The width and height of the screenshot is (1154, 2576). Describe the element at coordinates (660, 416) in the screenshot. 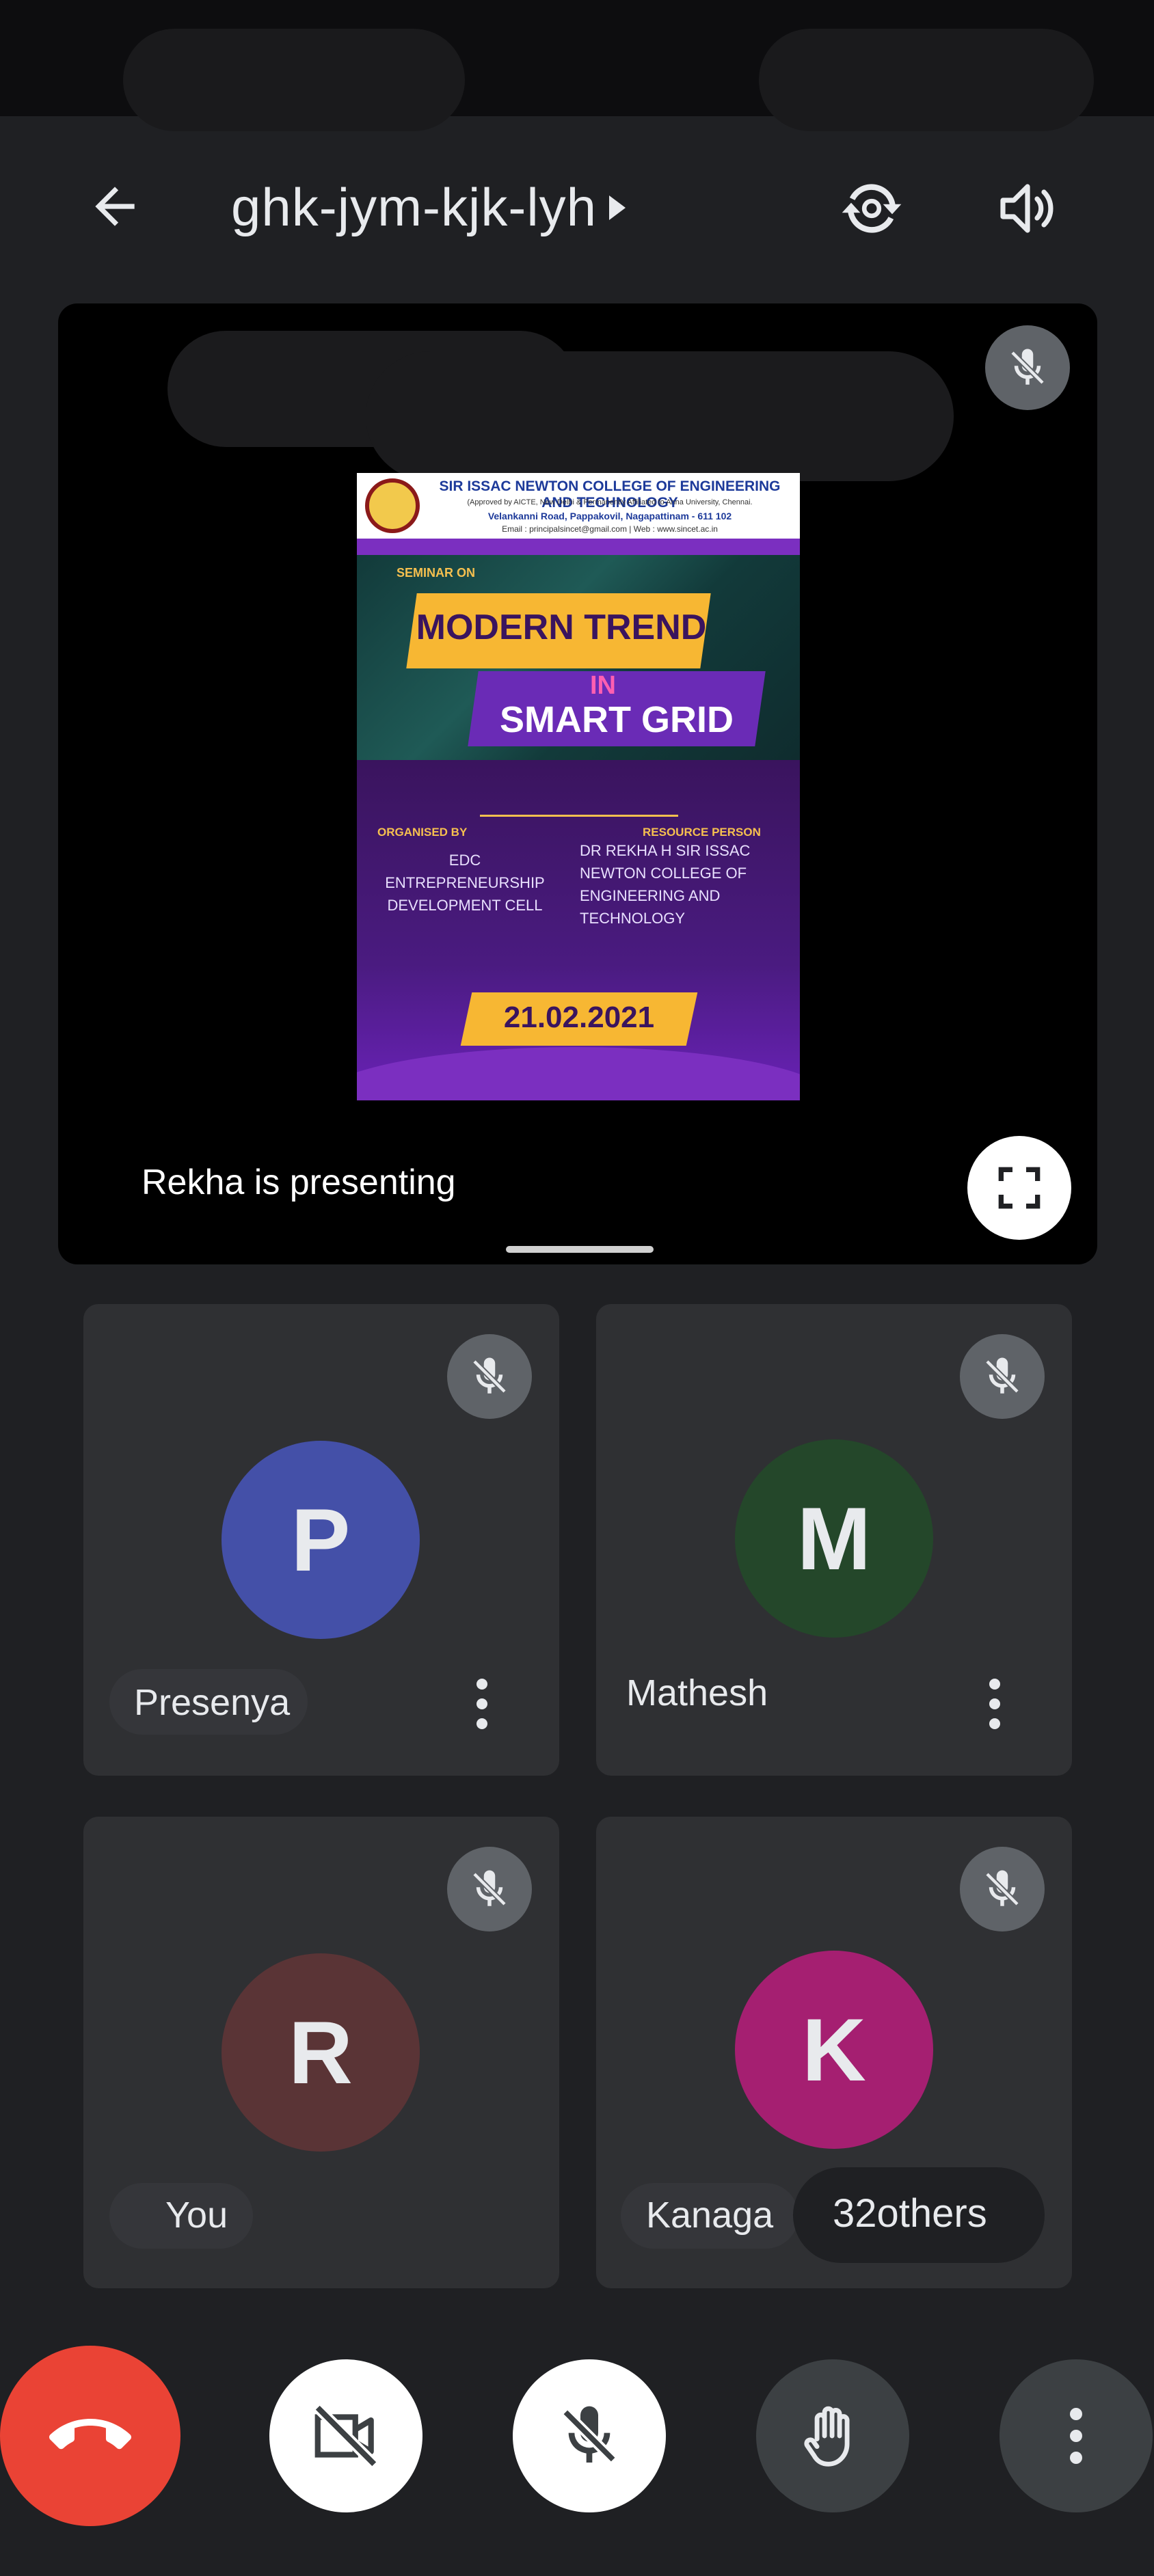

I see `redacted-area` at that location.